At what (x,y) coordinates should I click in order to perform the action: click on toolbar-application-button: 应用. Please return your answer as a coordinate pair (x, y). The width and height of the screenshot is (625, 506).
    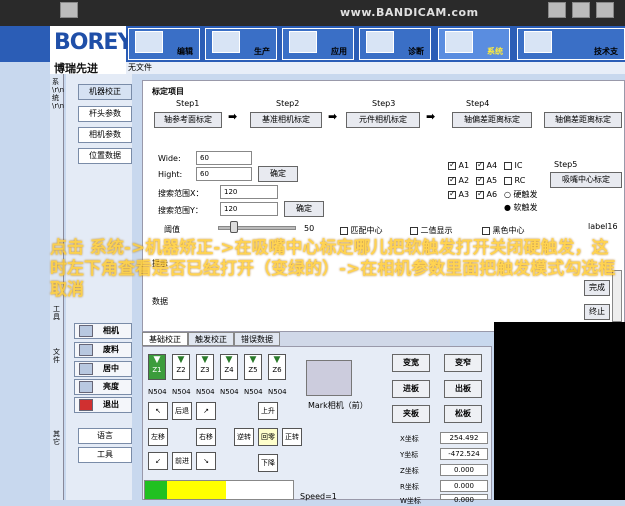
    Looking at the image, I should click on (318, 44).